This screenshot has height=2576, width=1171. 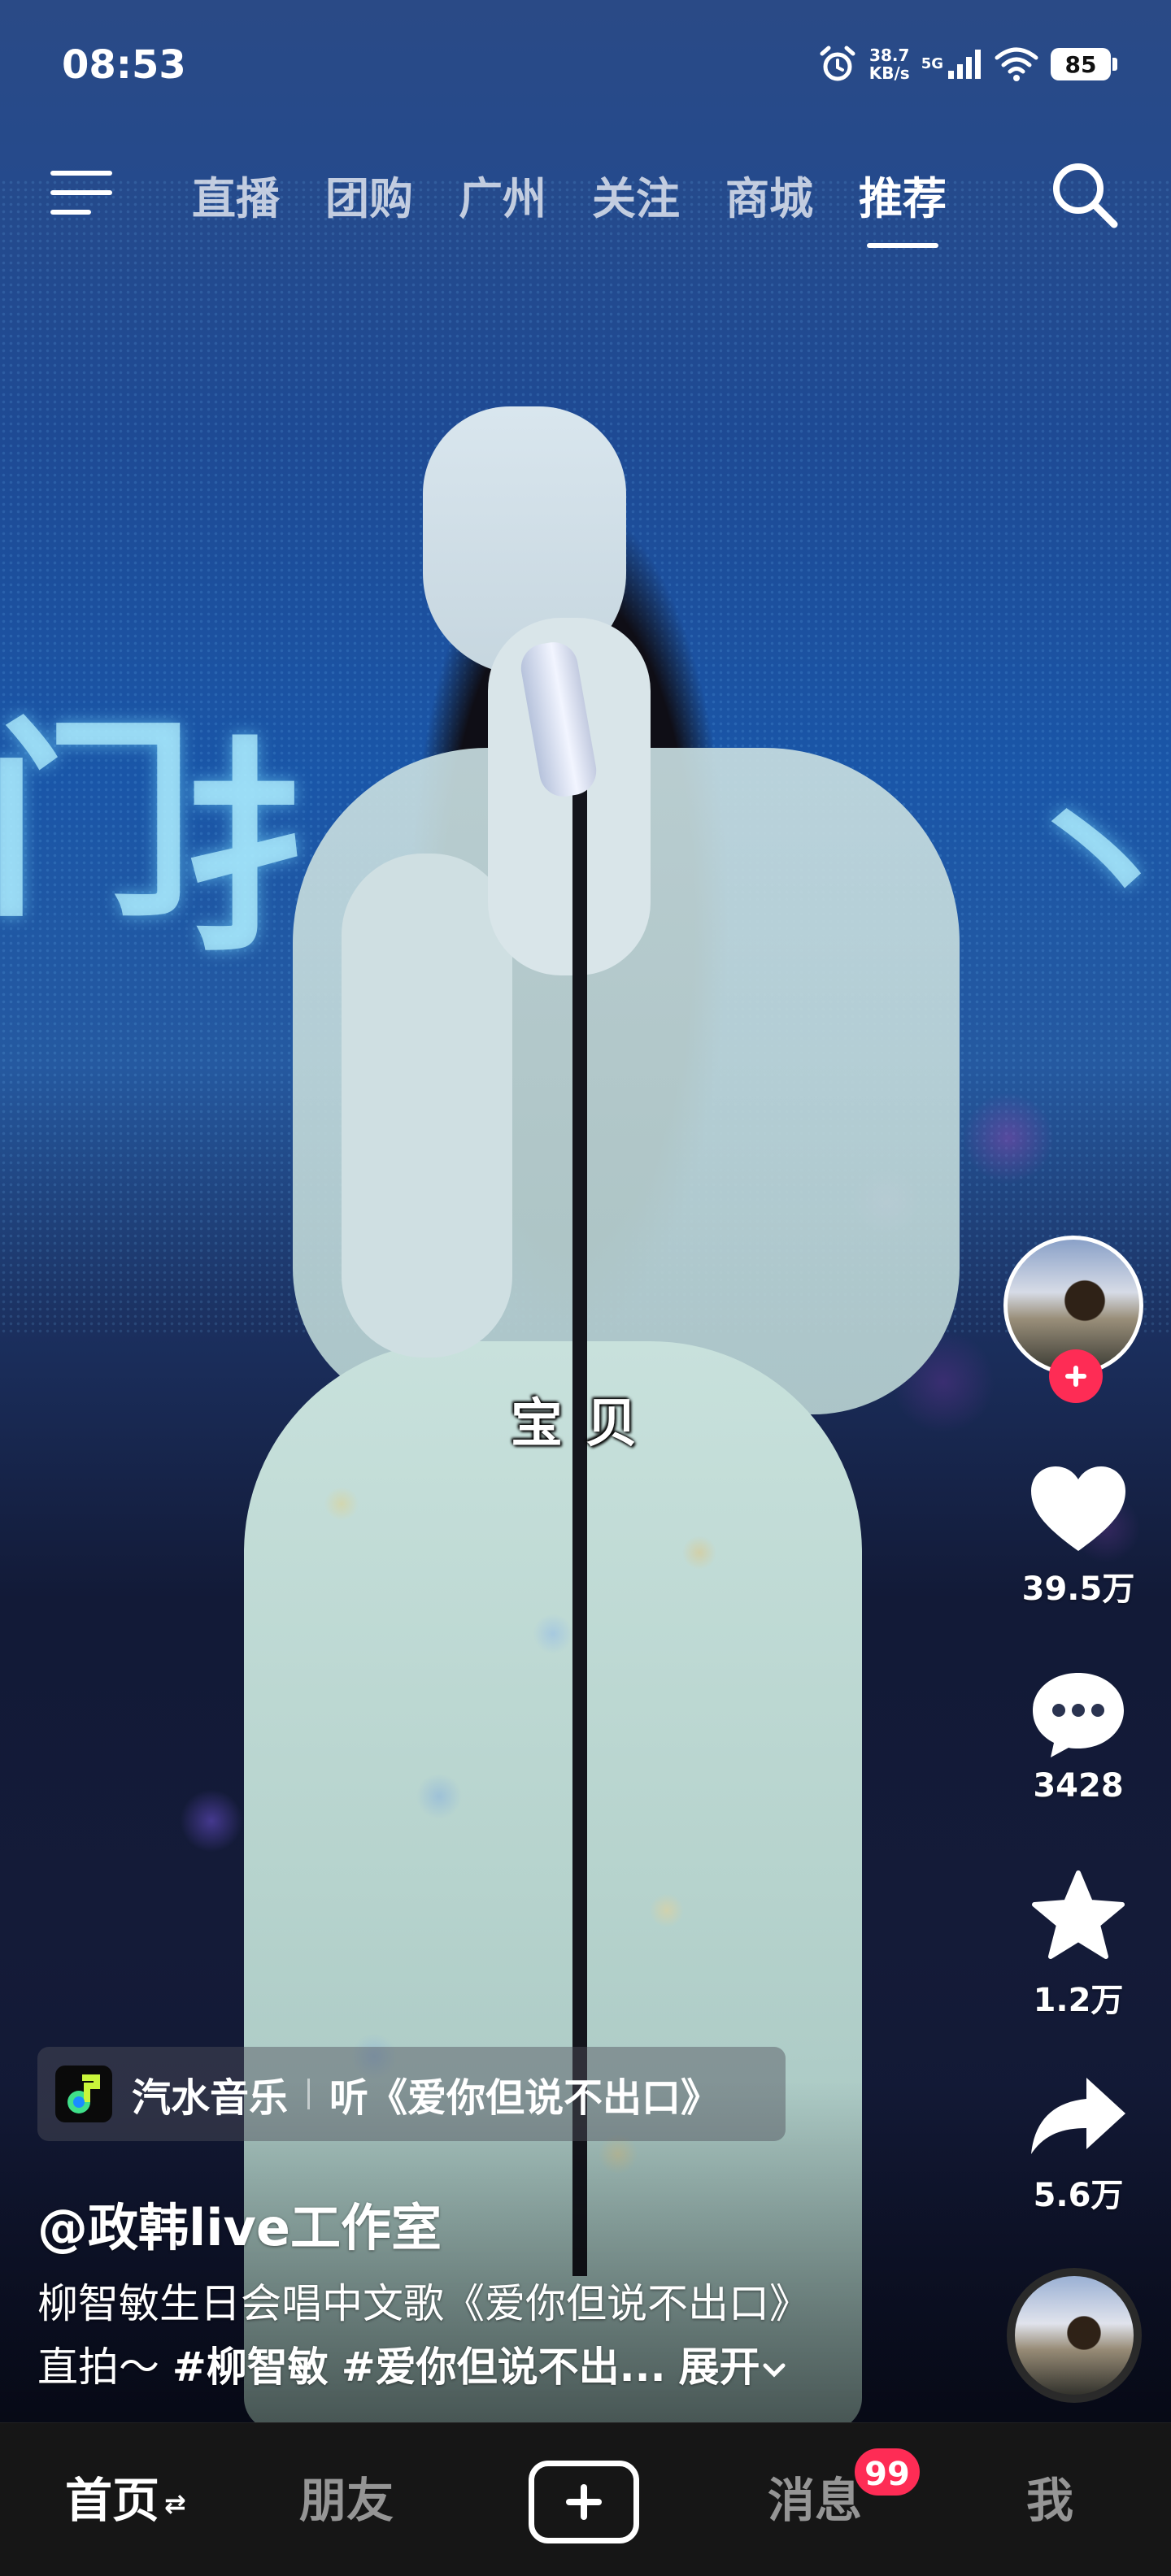 I want to click on tab-group-buy: 团购, so click(x=369, y=195).